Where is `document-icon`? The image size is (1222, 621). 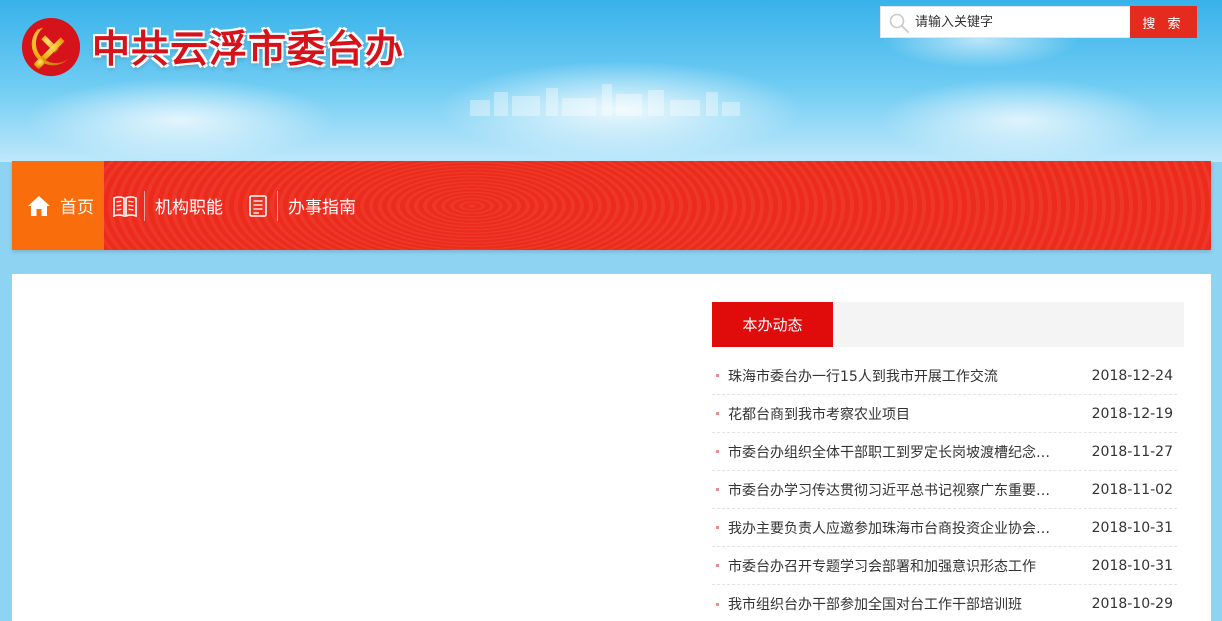 document-icon is located at coordinates (258, 205).